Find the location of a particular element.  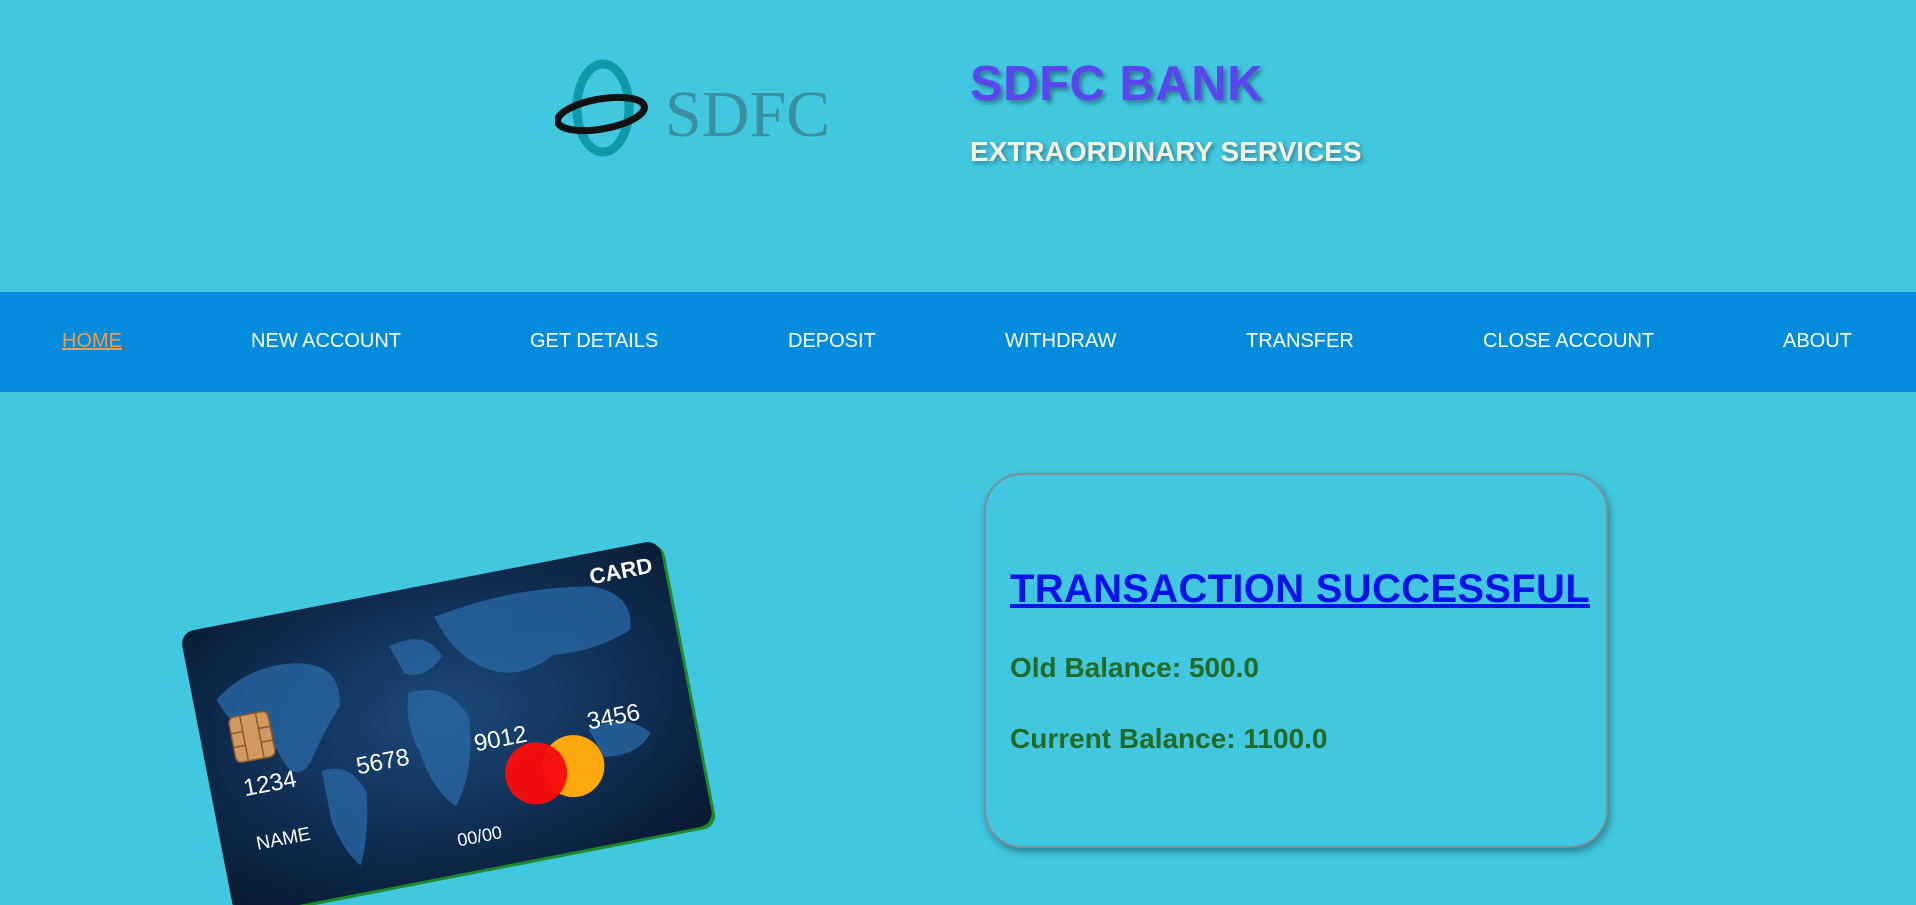

nav-home: HOME is located at coordinates (92, 341).